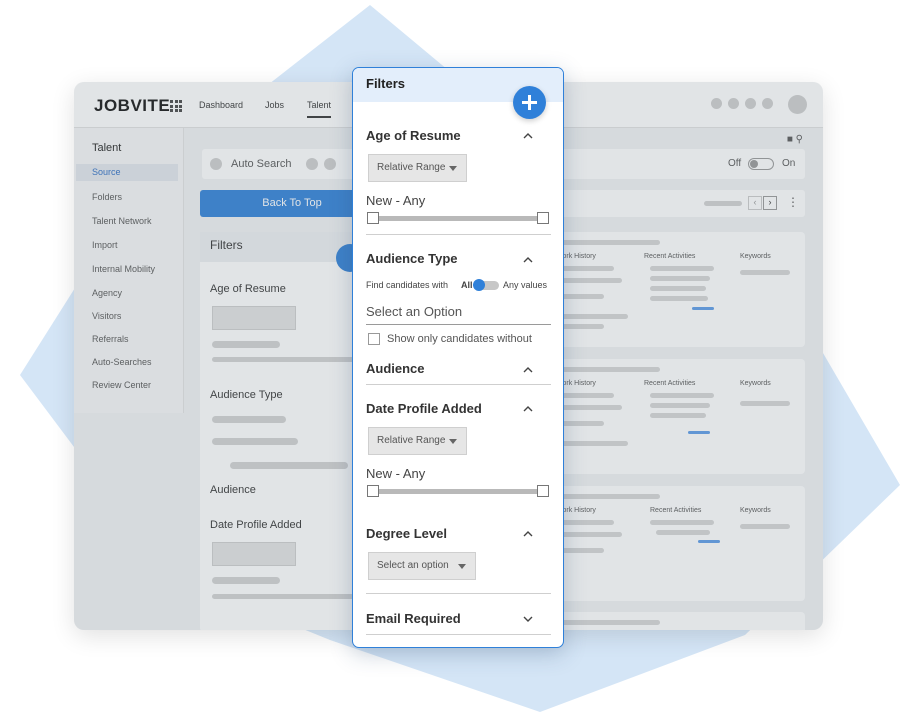 The height and width of the screenshot is (717, 922). Describe the element at coordinates (396, 200) in the screenshot. I see `age-range-value: New - Any` at that location.